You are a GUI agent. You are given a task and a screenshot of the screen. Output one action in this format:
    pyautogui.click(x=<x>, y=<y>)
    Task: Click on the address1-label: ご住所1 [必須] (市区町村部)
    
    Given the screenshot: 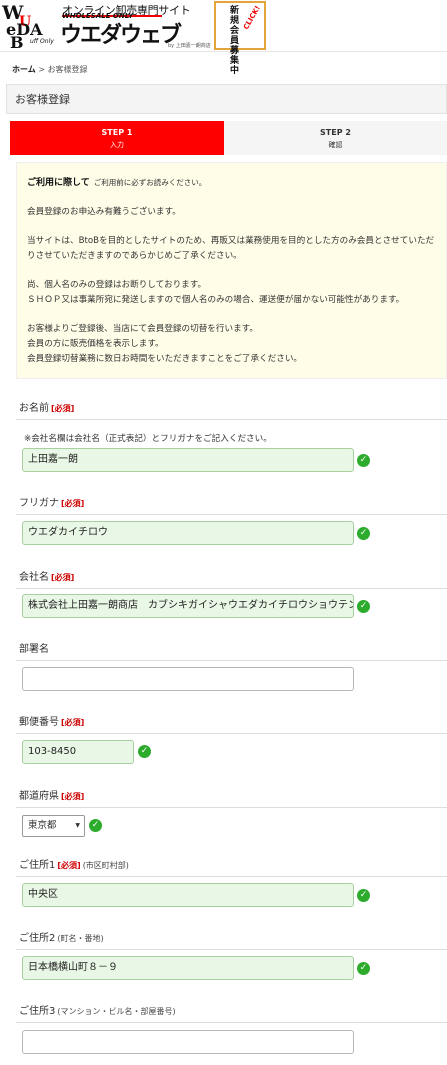 What is the action you would take?
    pyautogui.click(x=74, y=865)
    